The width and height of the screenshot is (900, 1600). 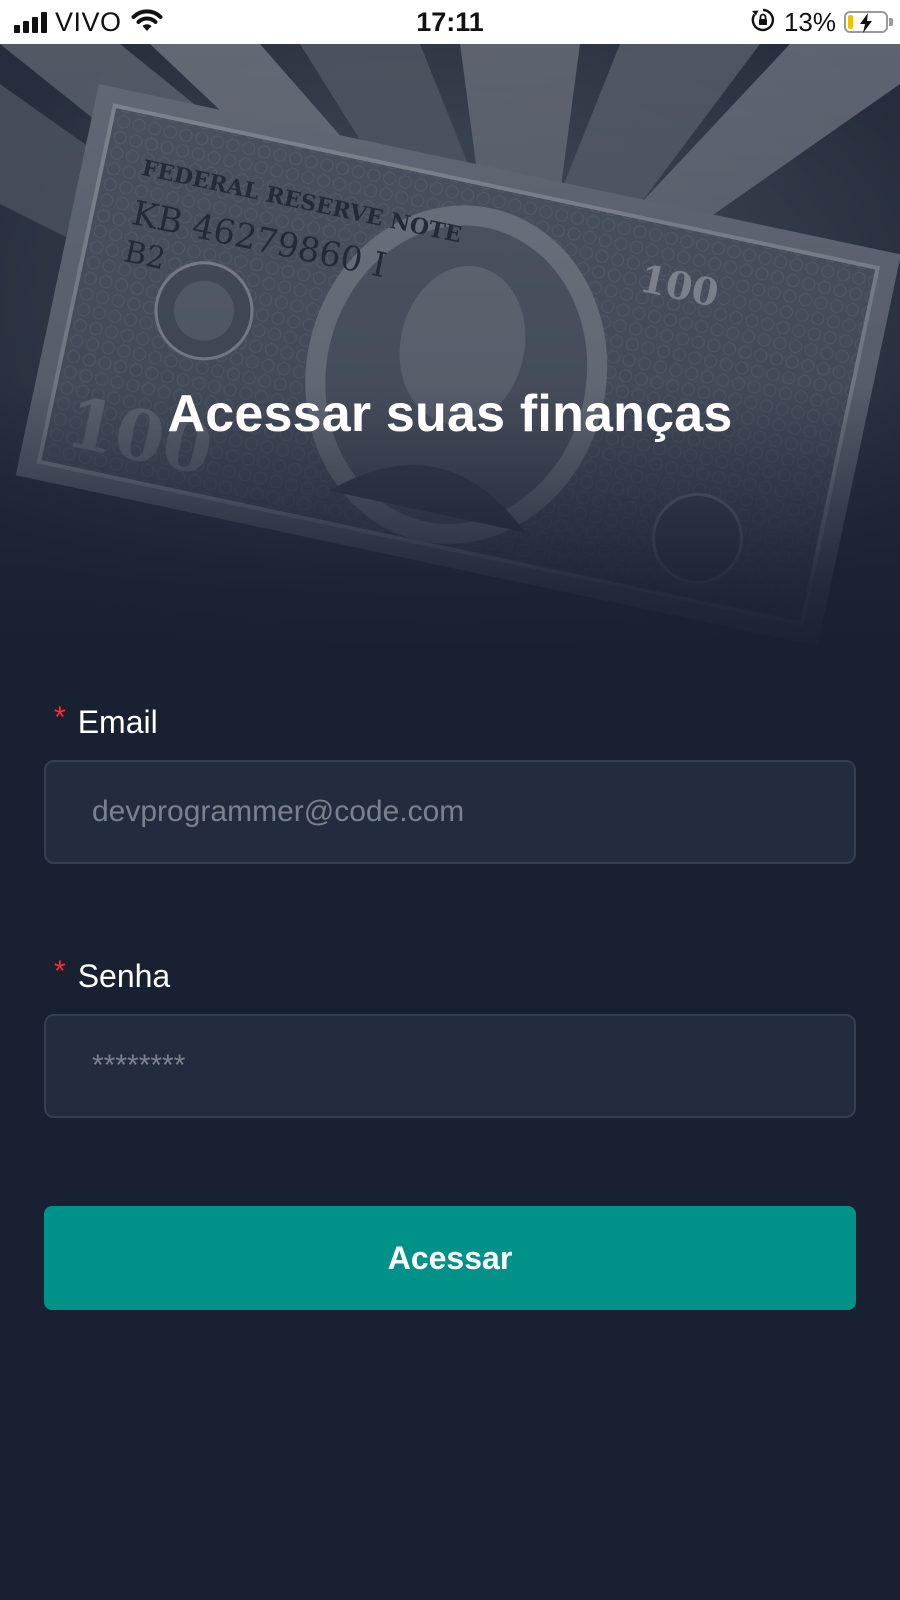 What do you see at coordinates (472, 1066) in the screenshot?
I see `password-field` at bounding box center [472, 1066].